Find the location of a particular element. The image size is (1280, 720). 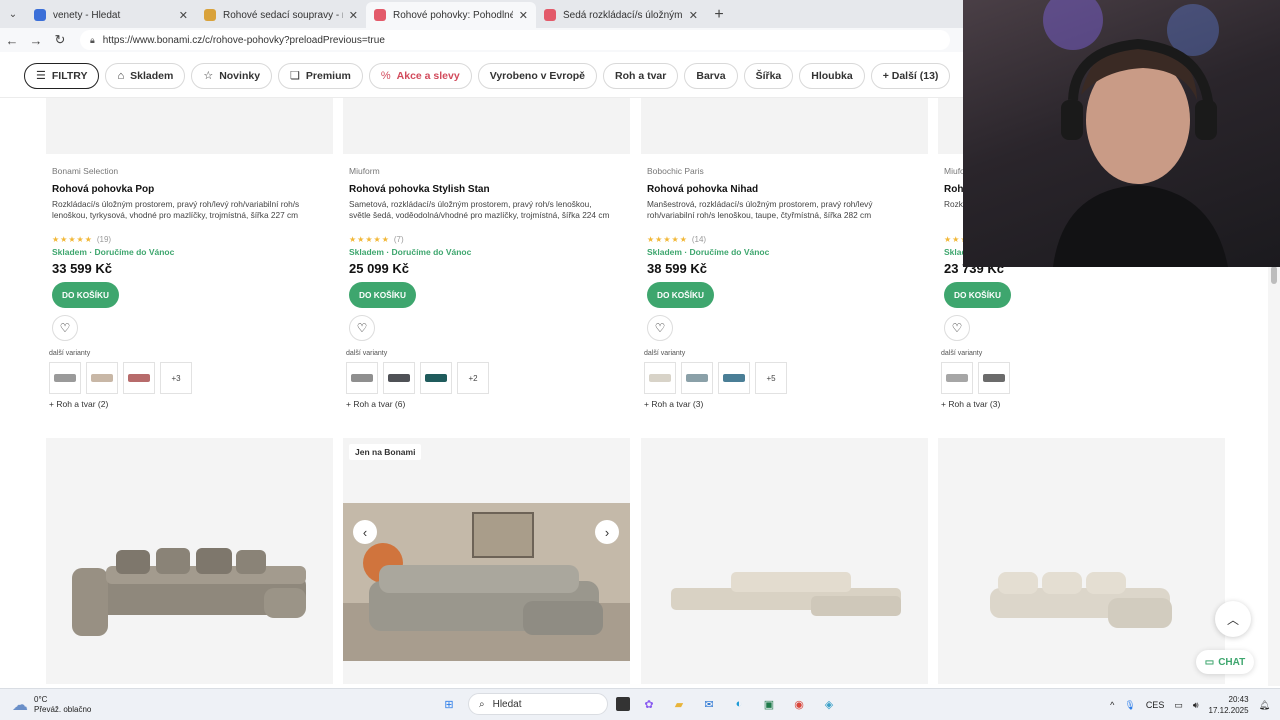

language-indicator: CES is located at coordinates (1155, 705).